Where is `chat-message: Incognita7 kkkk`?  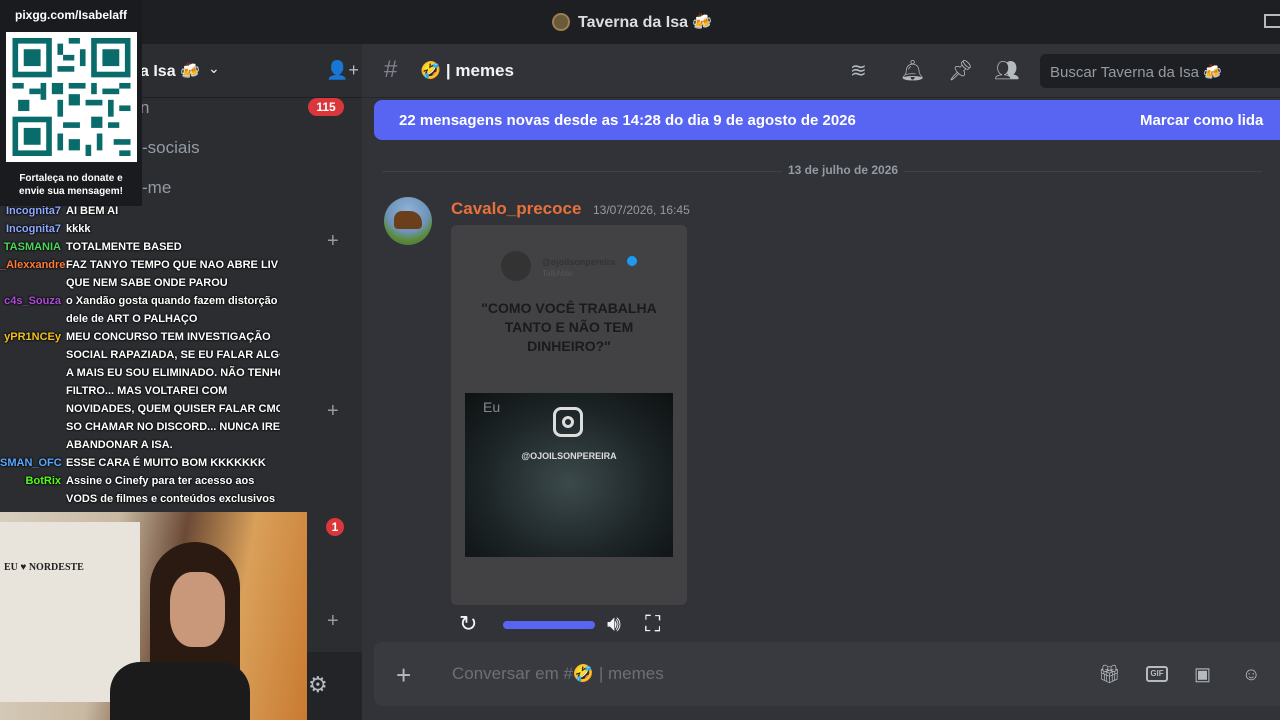
chat-message: Incognita7 kkkk is located at coordinates (145, 229).